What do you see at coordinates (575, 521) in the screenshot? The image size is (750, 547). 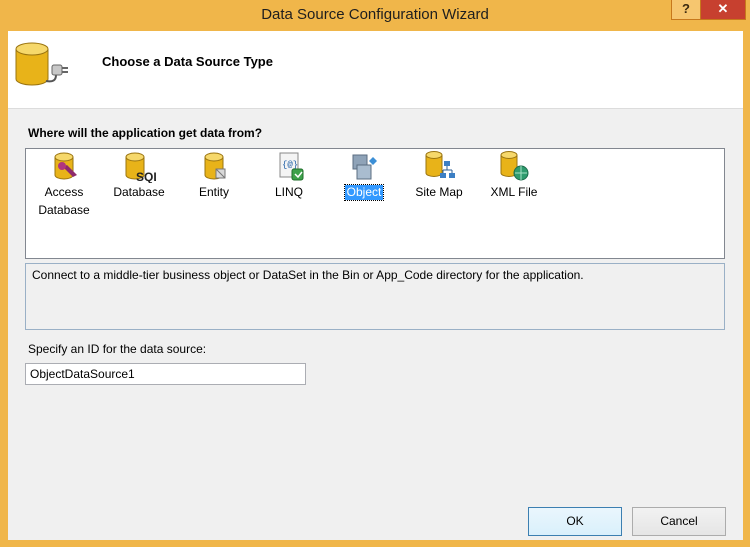 I see `ok-button: OK` at bounding box center [575, 521].